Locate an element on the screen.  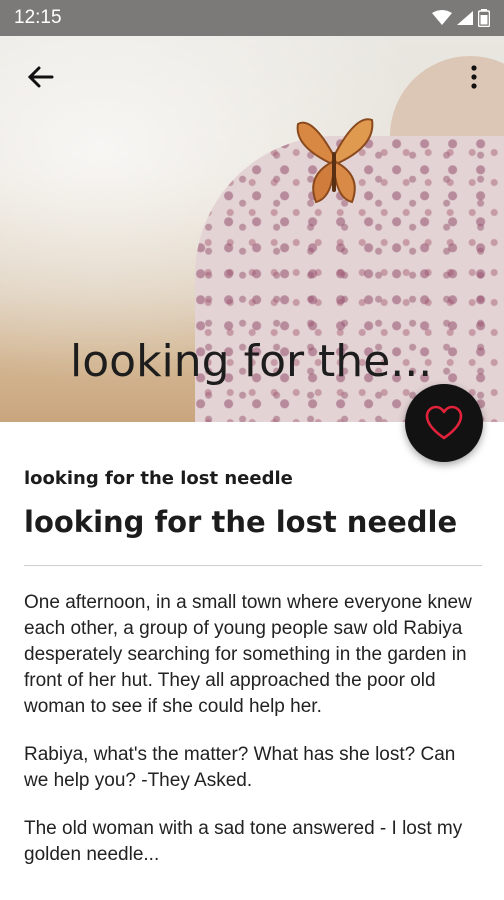
status-time: 12:15 is located at coordinates (38, 17).